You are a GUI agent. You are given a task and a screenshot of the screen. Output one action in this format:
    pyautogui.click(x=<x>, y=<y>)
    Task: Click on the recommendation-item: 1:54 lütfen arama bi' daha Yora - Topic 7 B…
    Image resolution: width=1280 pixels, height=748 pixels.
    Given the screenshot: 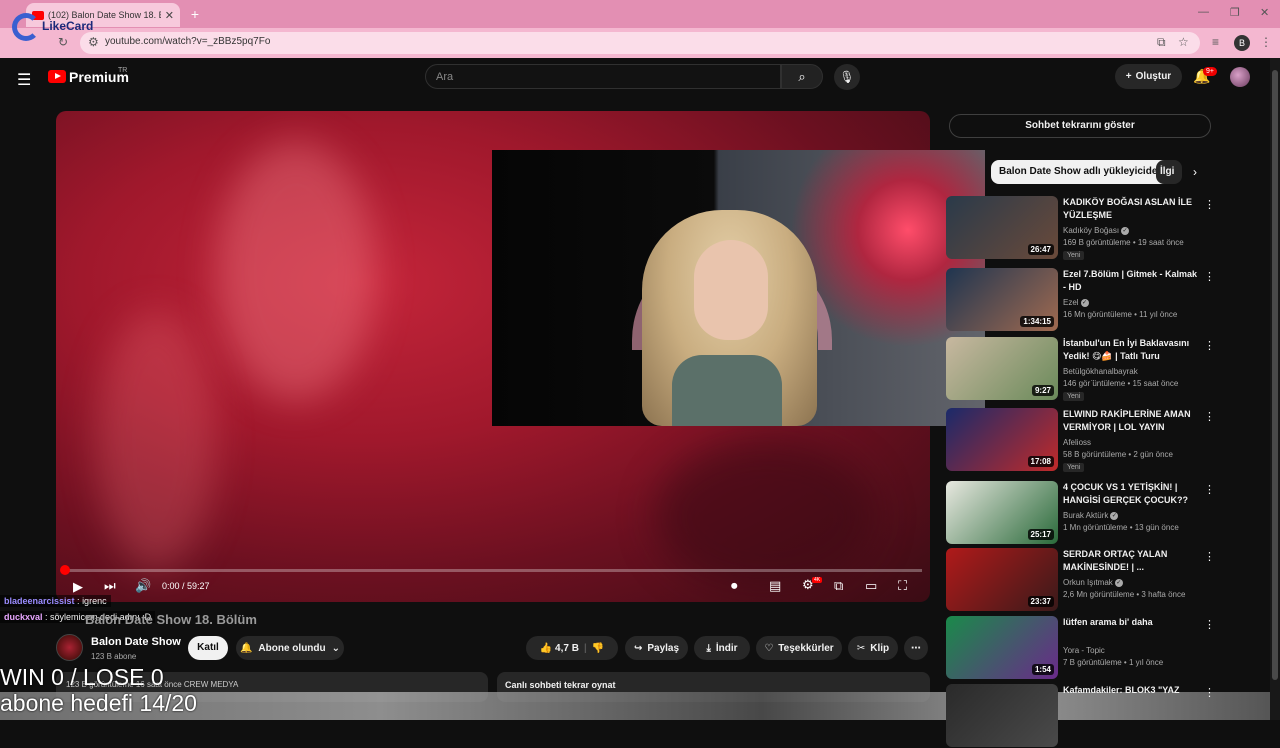 What is the action you would take?
    pyautogui.click(x=1086, y=648)
    